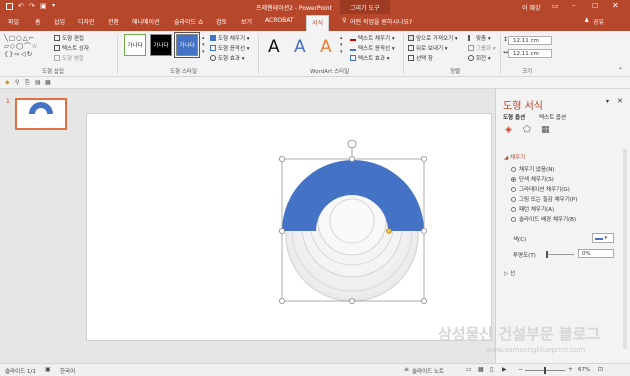 Image resolution: width=630 pixels, height=376 pixels. What do you see at coordinates (620, 70) in the screenshot?
I see `collapse-ribbon-icon: ⌃` at bounding box center [620, 70].